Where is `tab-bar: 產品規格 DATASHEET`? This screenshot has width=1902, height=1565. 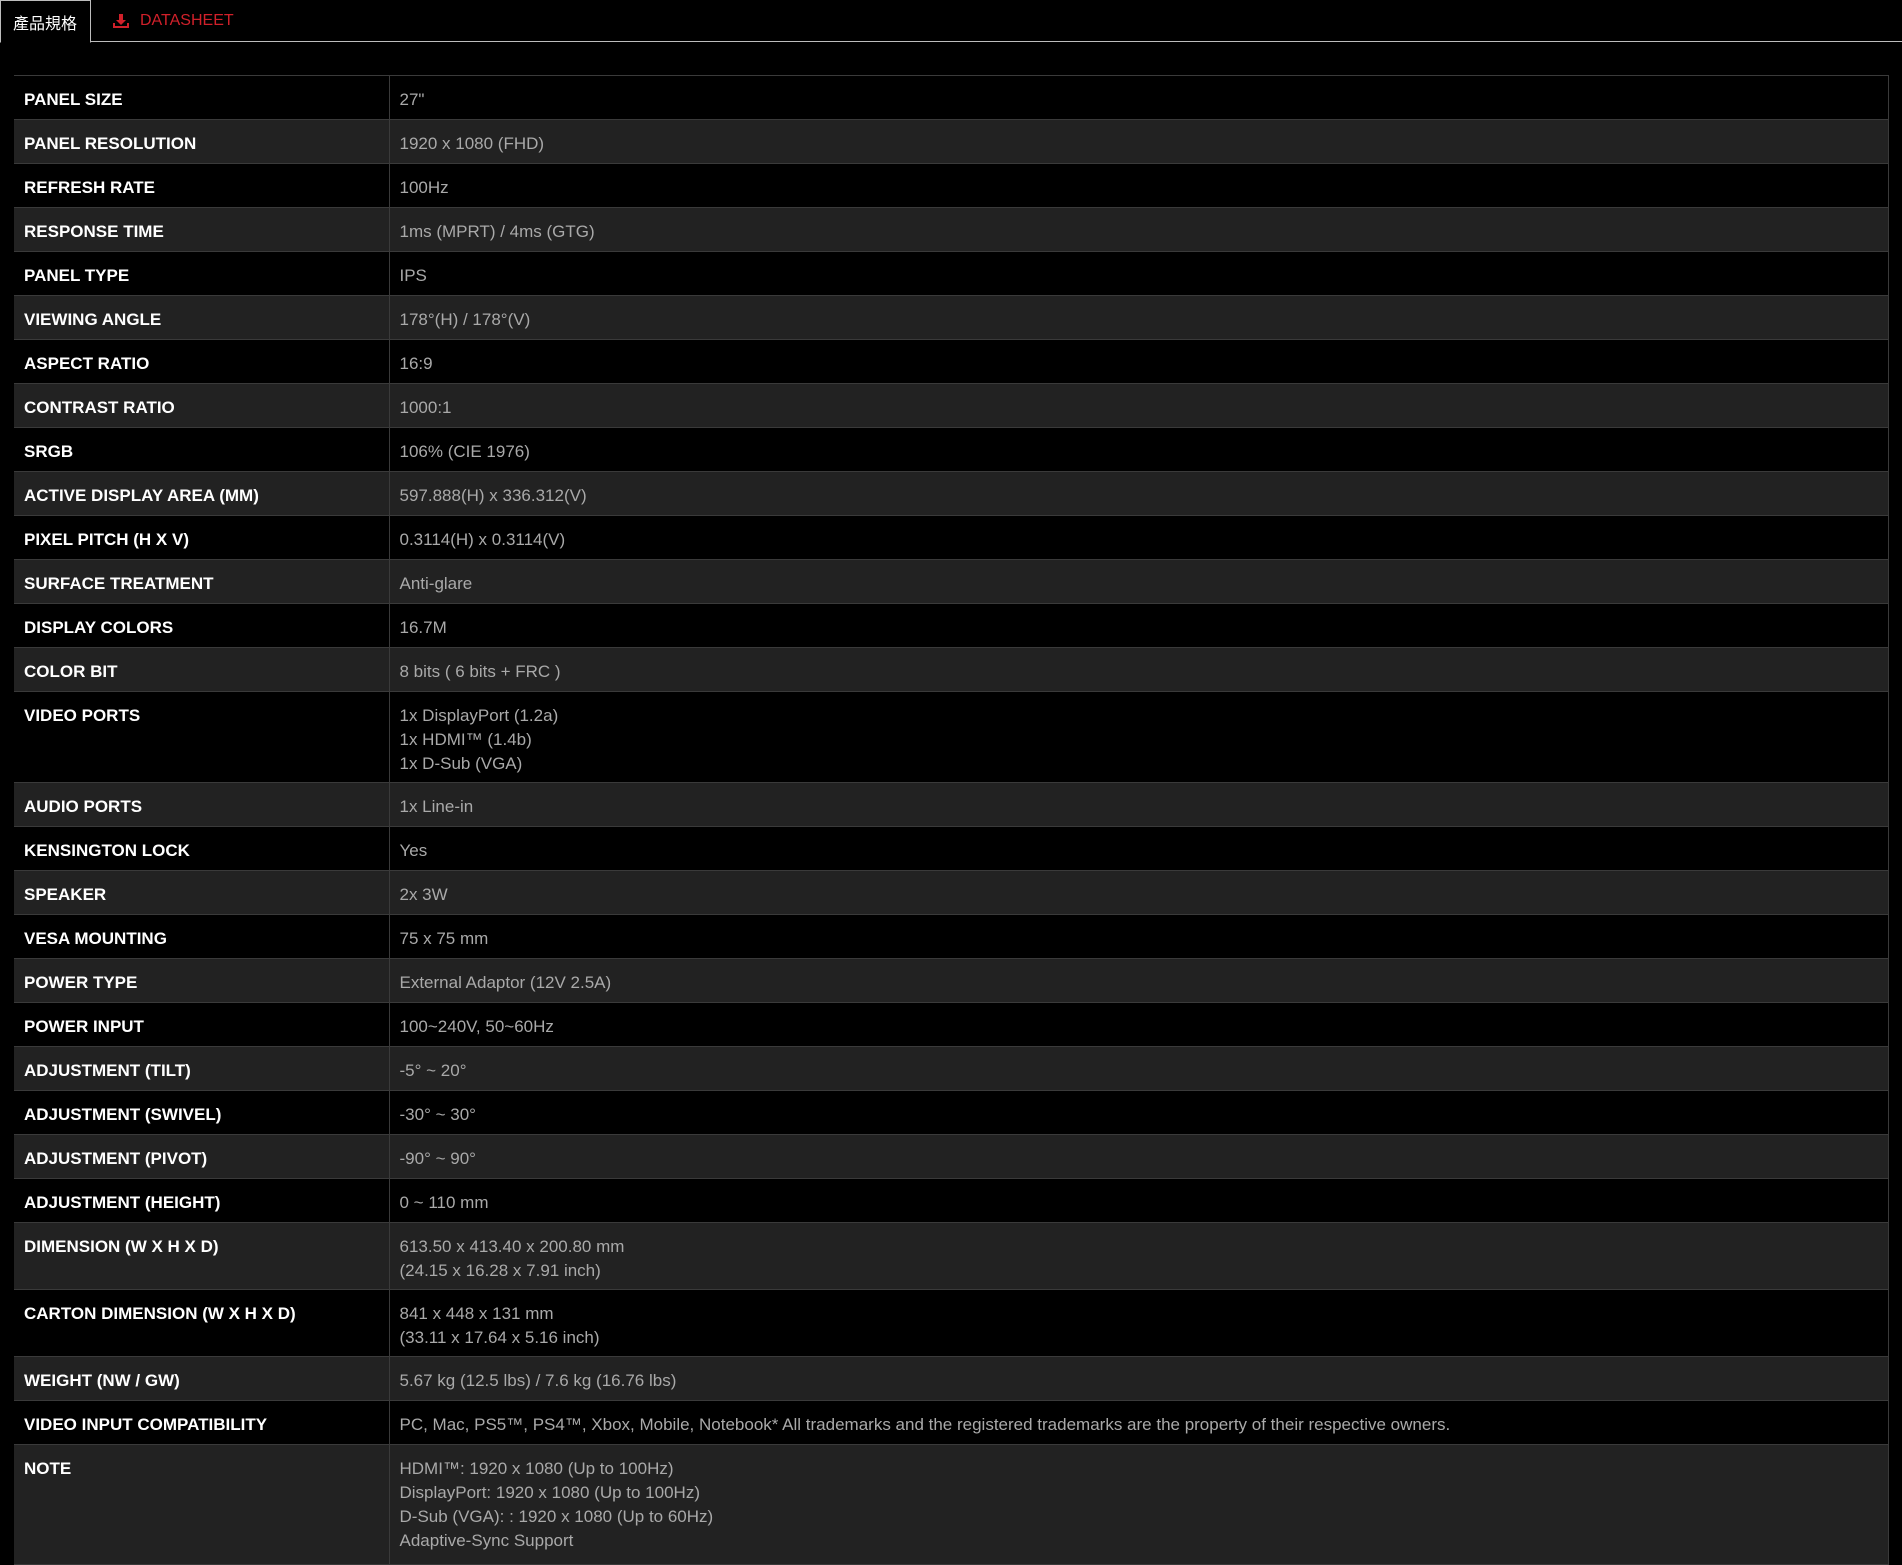 tab-bar: 產品規格 DATASHEET is located at coordinates (951, 21).